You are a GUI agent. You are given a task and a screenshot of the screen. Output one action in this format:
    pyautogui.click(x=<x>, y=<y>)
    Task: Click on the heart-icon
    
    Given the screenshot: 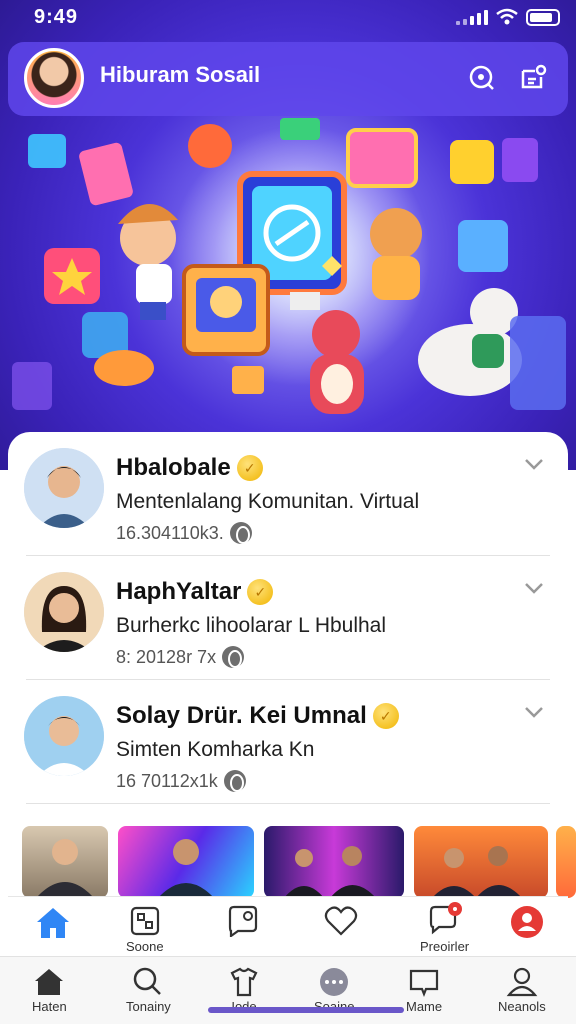 What is the action you would take?
    pyautogui.click(x=341, y=921)
    